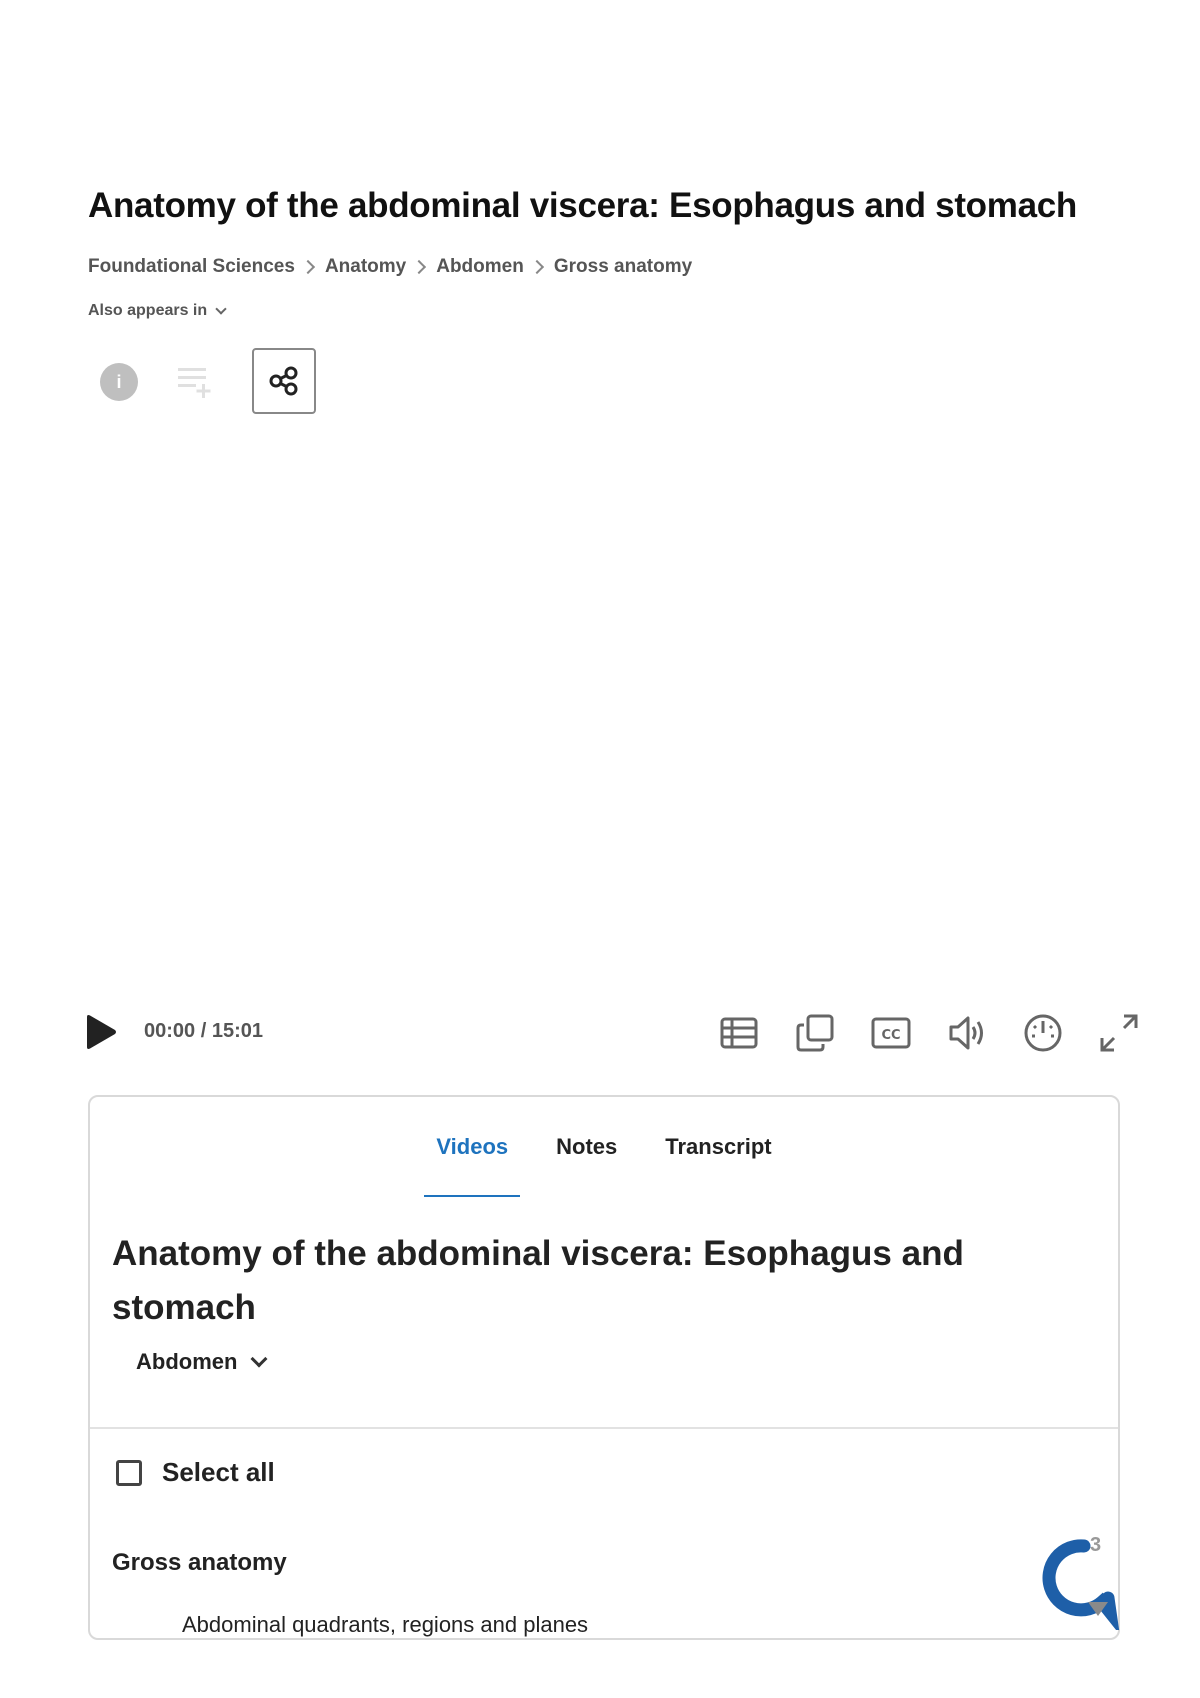 Image resolution: width=1200 pixels, height=1698 pixels. What do you see at coordinates (890, 1035) in the screenshot?
I see `svg-text: CC` at bounding box center [890, 1035].